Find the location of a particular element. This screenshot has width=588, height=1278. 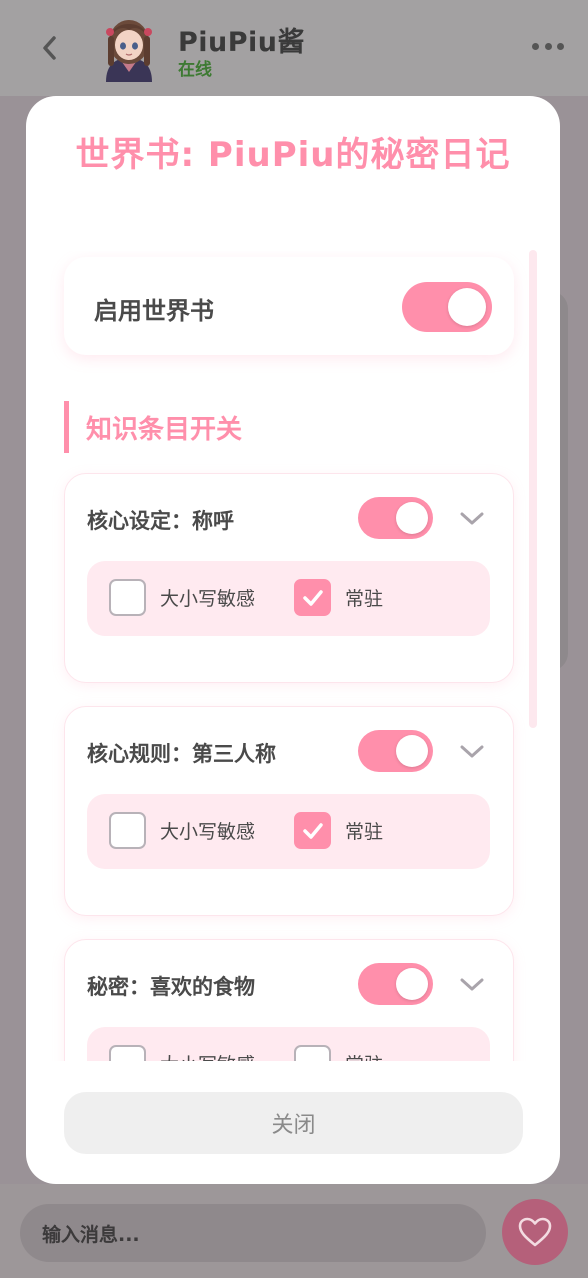

entry-card: 核心规则：第三人称 大小写敏感 常驻 is located at coordinates (289, 811).